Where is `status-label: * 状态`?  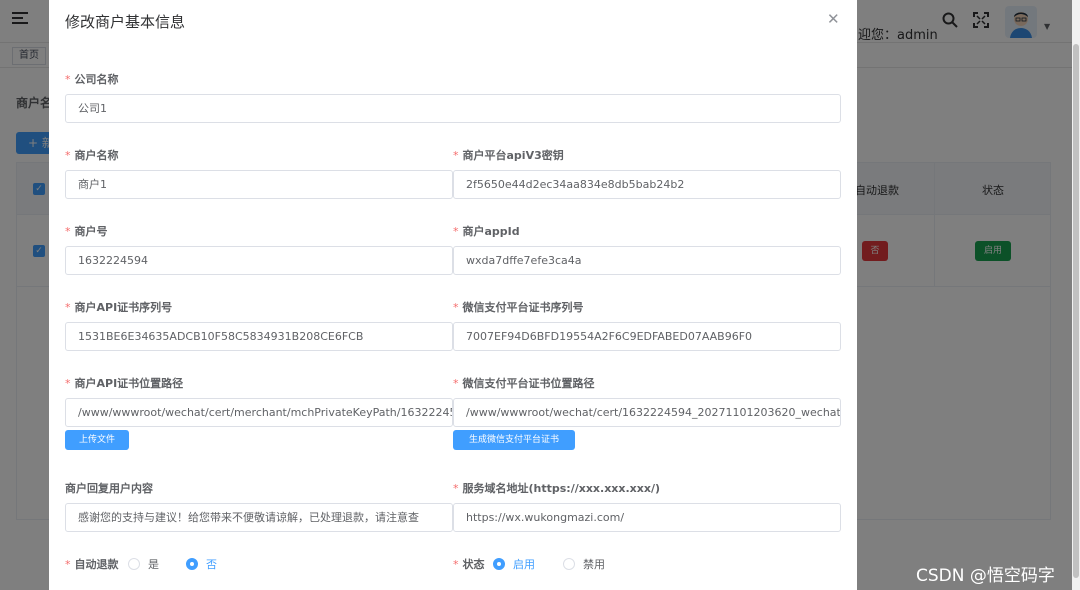 status-label: * 状态 is located at coordinates (469, 564).